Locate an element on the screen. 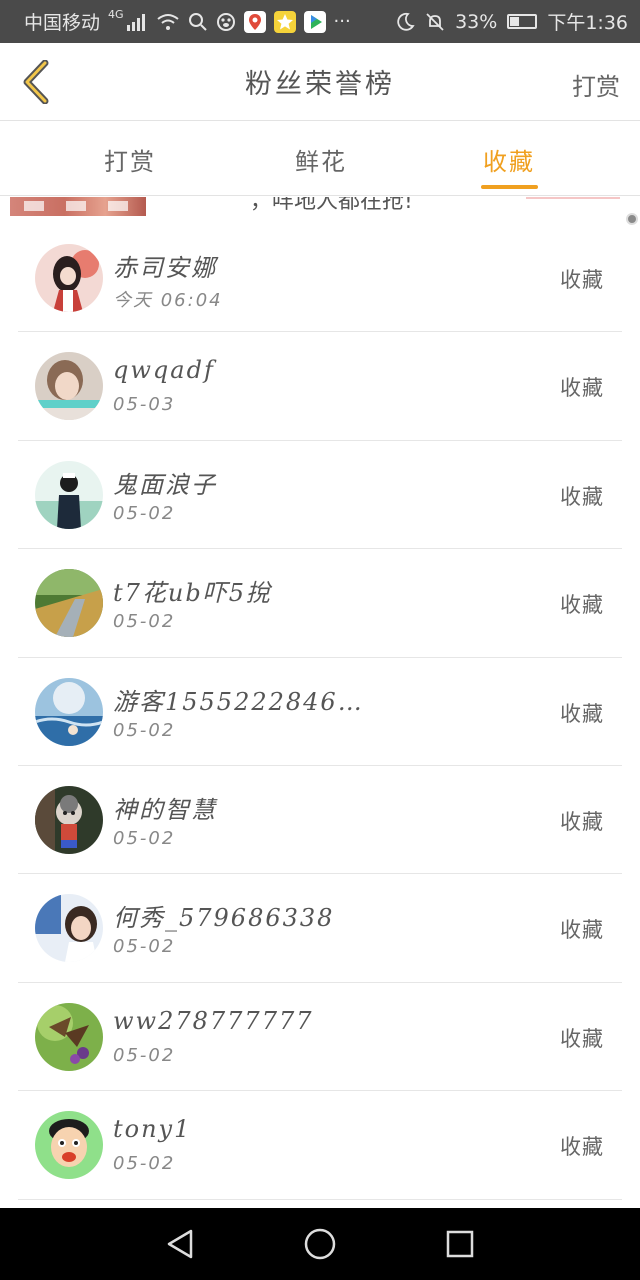 This screenshot has height=1280, width=640. triangle-back-icon is located at coordinates (180, 1244).